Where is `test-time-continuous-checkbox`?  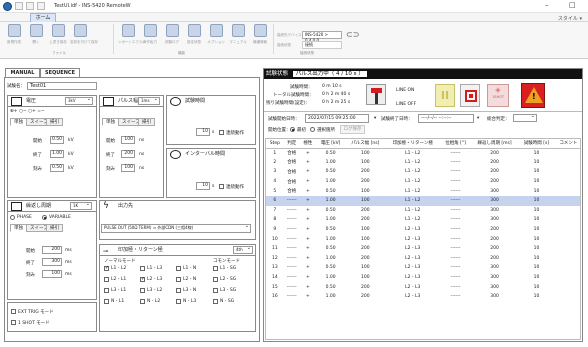 test-time-continuous-checkbox is located at coordinates (221, 132).